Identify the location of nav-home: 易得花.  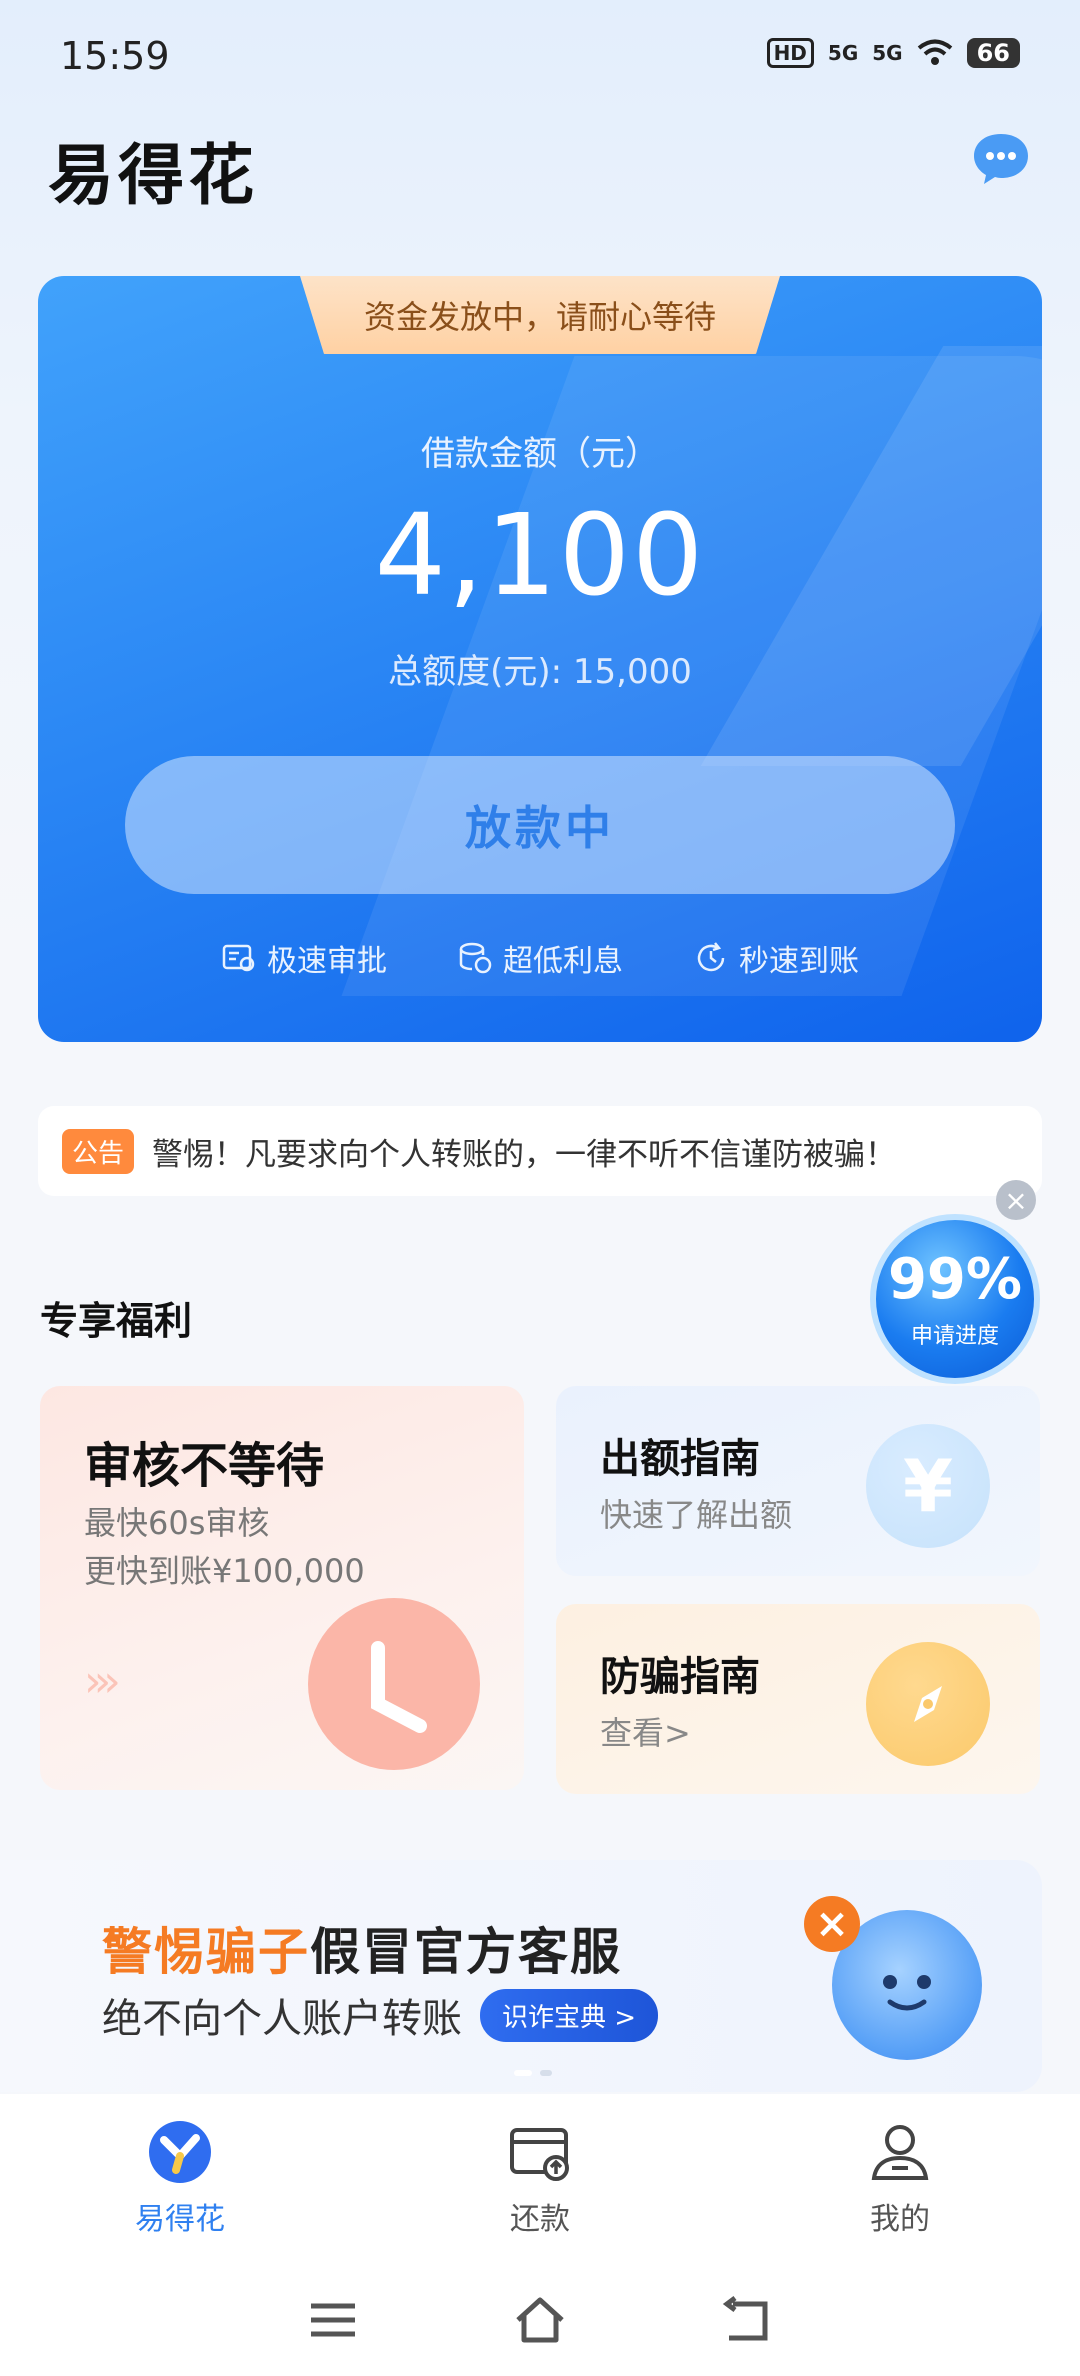
(180, 2179).